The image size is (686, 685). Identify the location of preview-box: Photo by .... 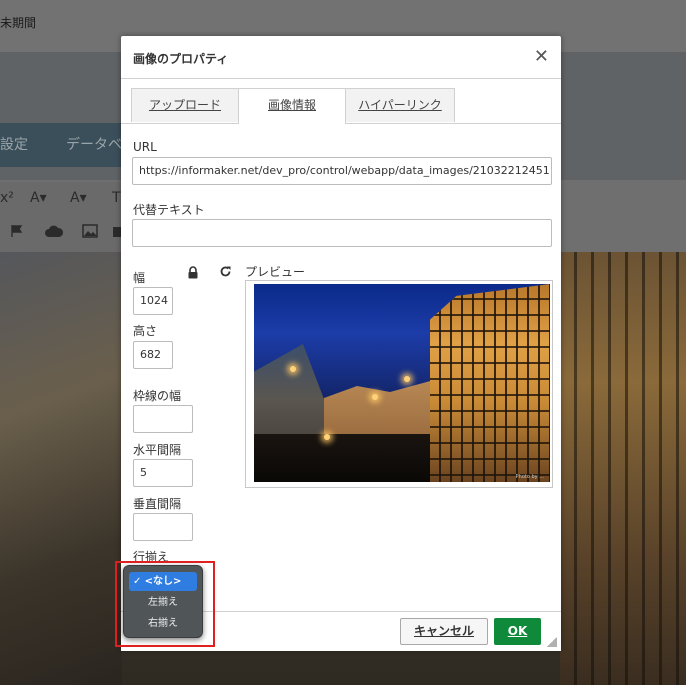
(399, 384).